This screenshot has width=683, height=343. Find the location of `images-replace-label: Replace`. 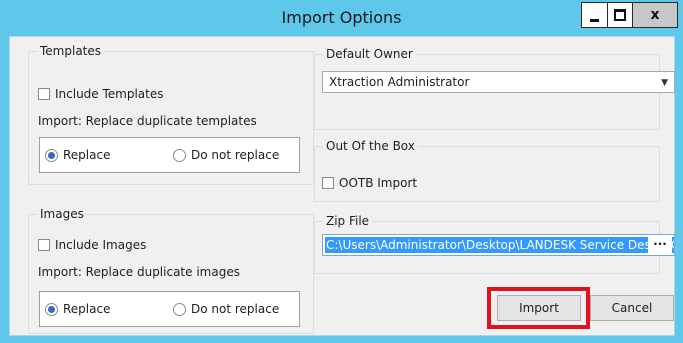

images-replace-label: Replace is located at coordinates (87, 309).